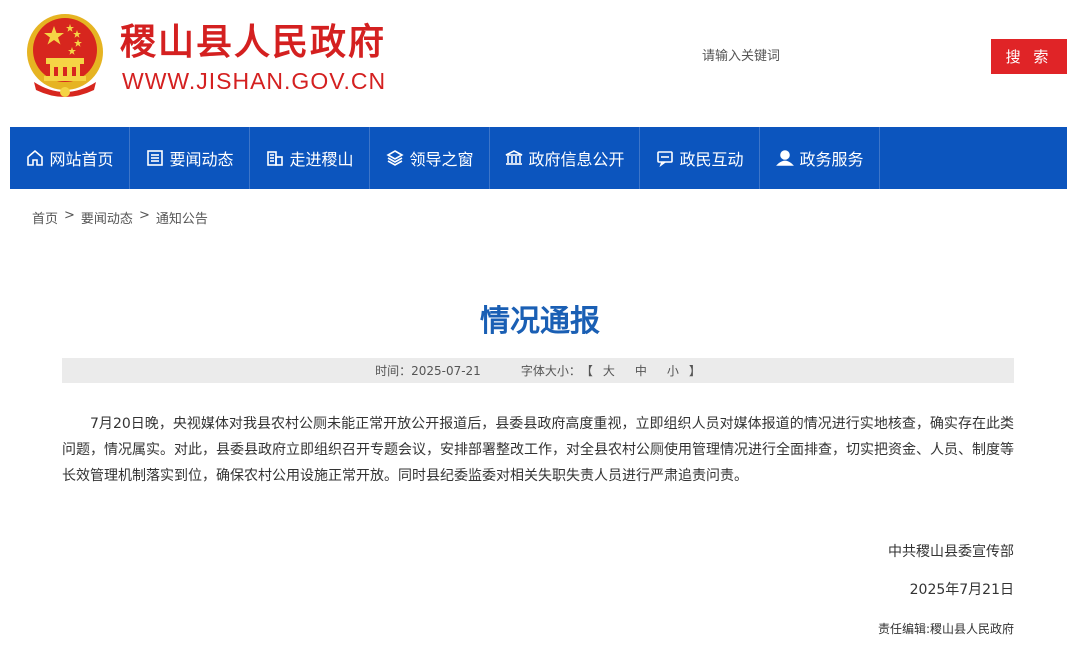  I want to click on article-meta-bar: 时间：2025-07-21 字体大小： 【 大 中 小 】, so click(538, 370).